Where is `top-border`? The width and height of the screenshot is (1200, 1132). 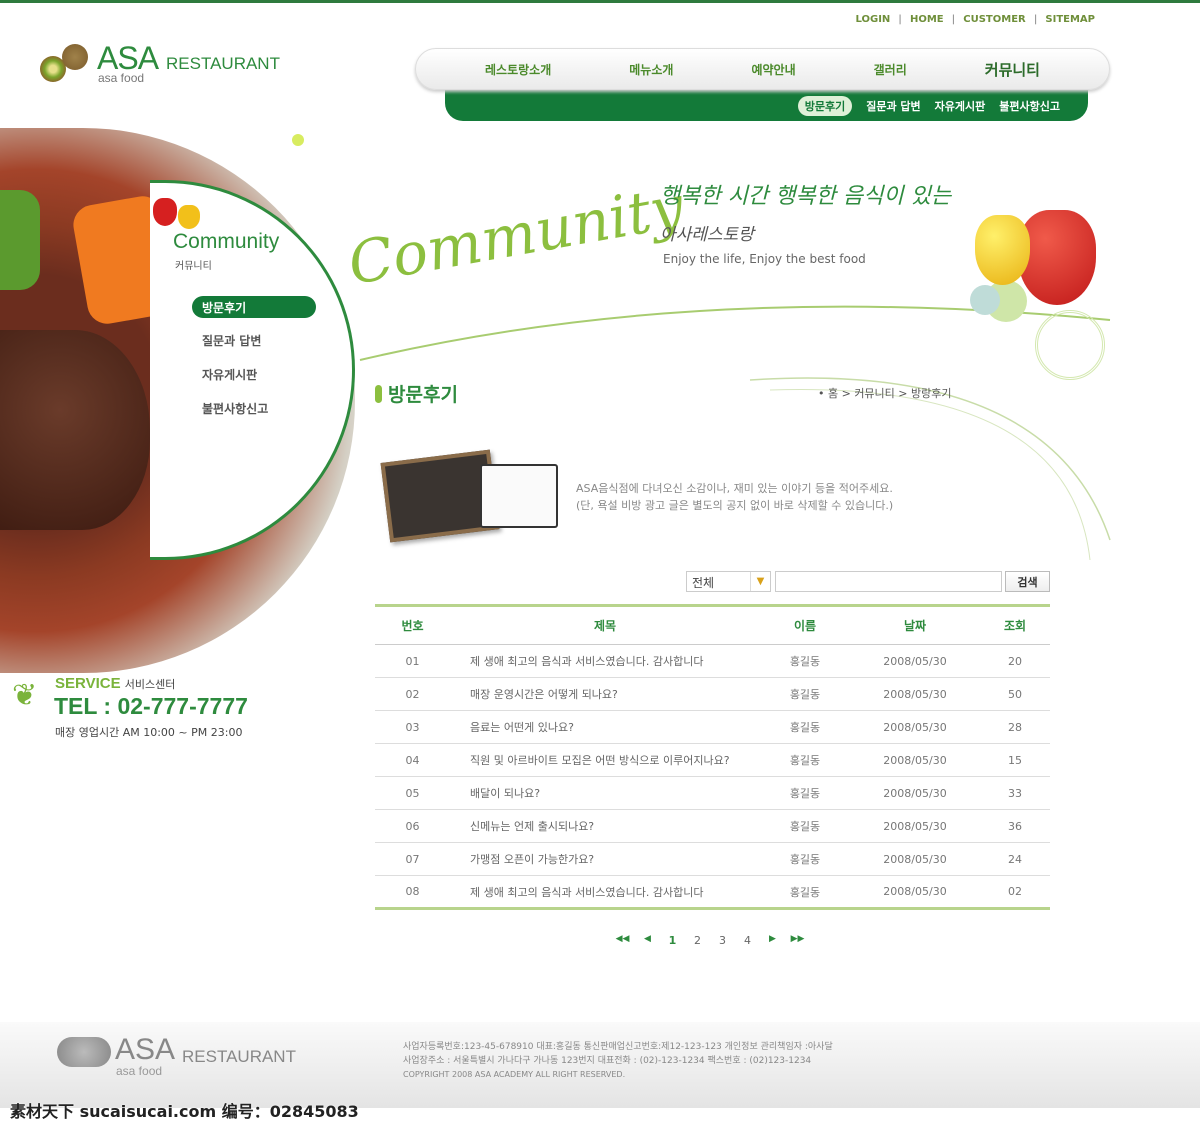
top-border is located at coordinates (600, 1).